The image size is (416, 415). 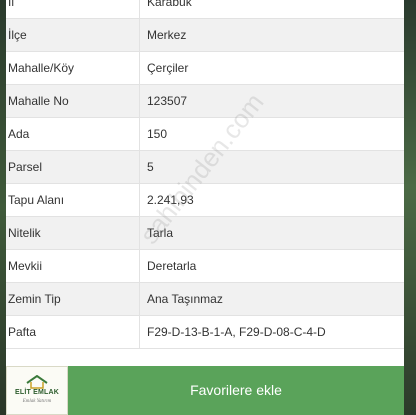 What do you see at coordinates (172, 266) in the screenshot?
I see `row-value: Deretarla` at bounding box center [172, 266].